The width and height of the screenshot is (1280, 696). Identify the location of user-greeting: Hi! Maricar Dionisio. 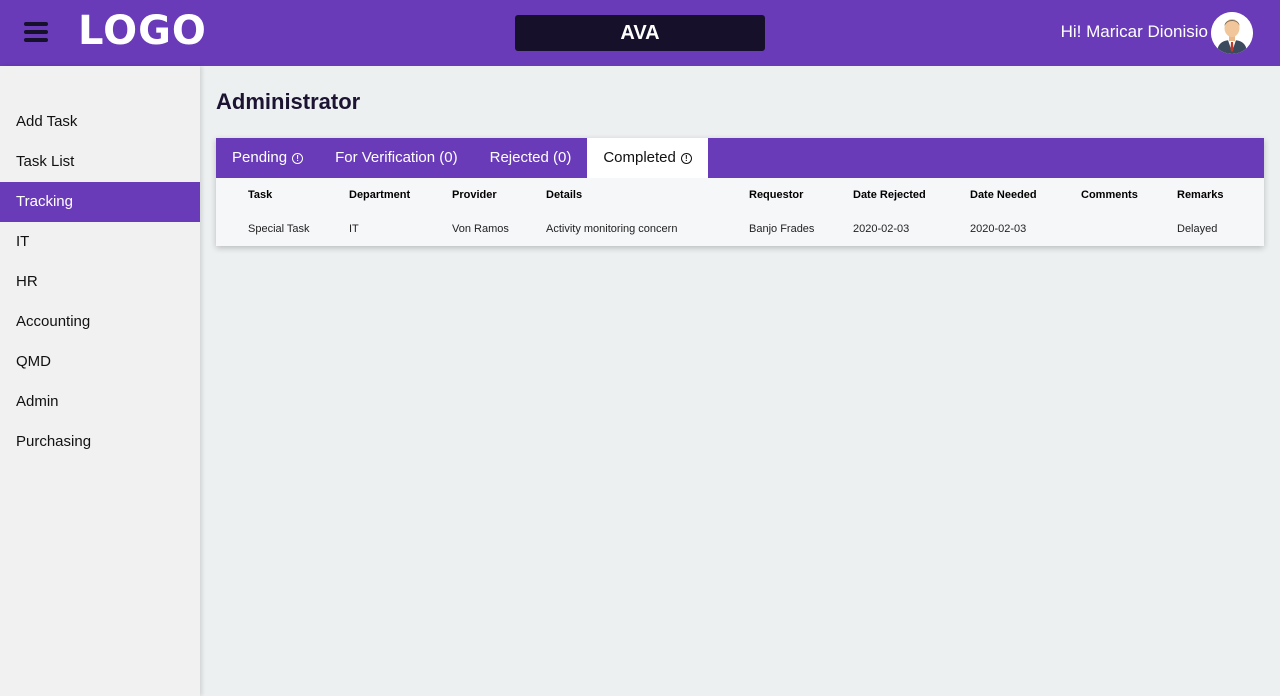
(1134, 31).